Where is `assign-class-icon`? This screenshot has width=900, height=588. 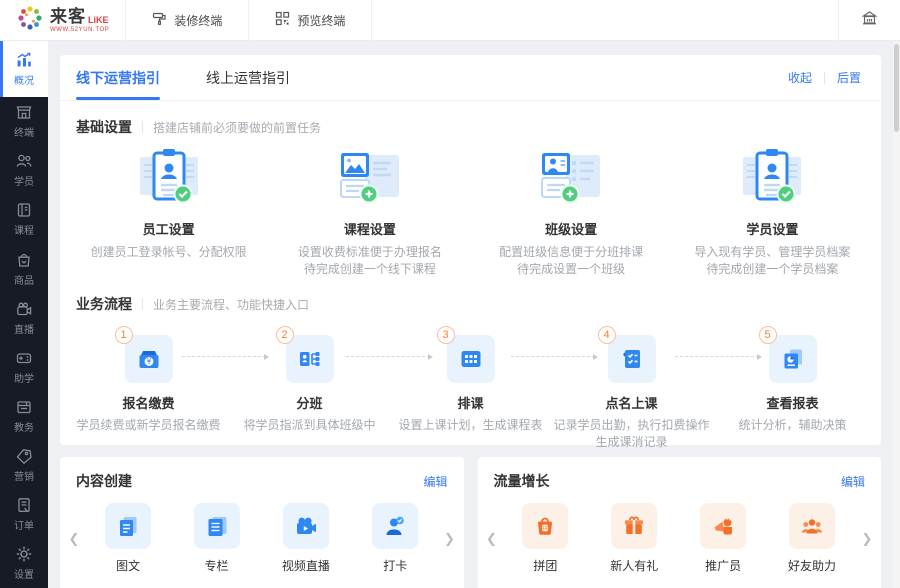 assign-class-icon is located at coordinates (309, 359).